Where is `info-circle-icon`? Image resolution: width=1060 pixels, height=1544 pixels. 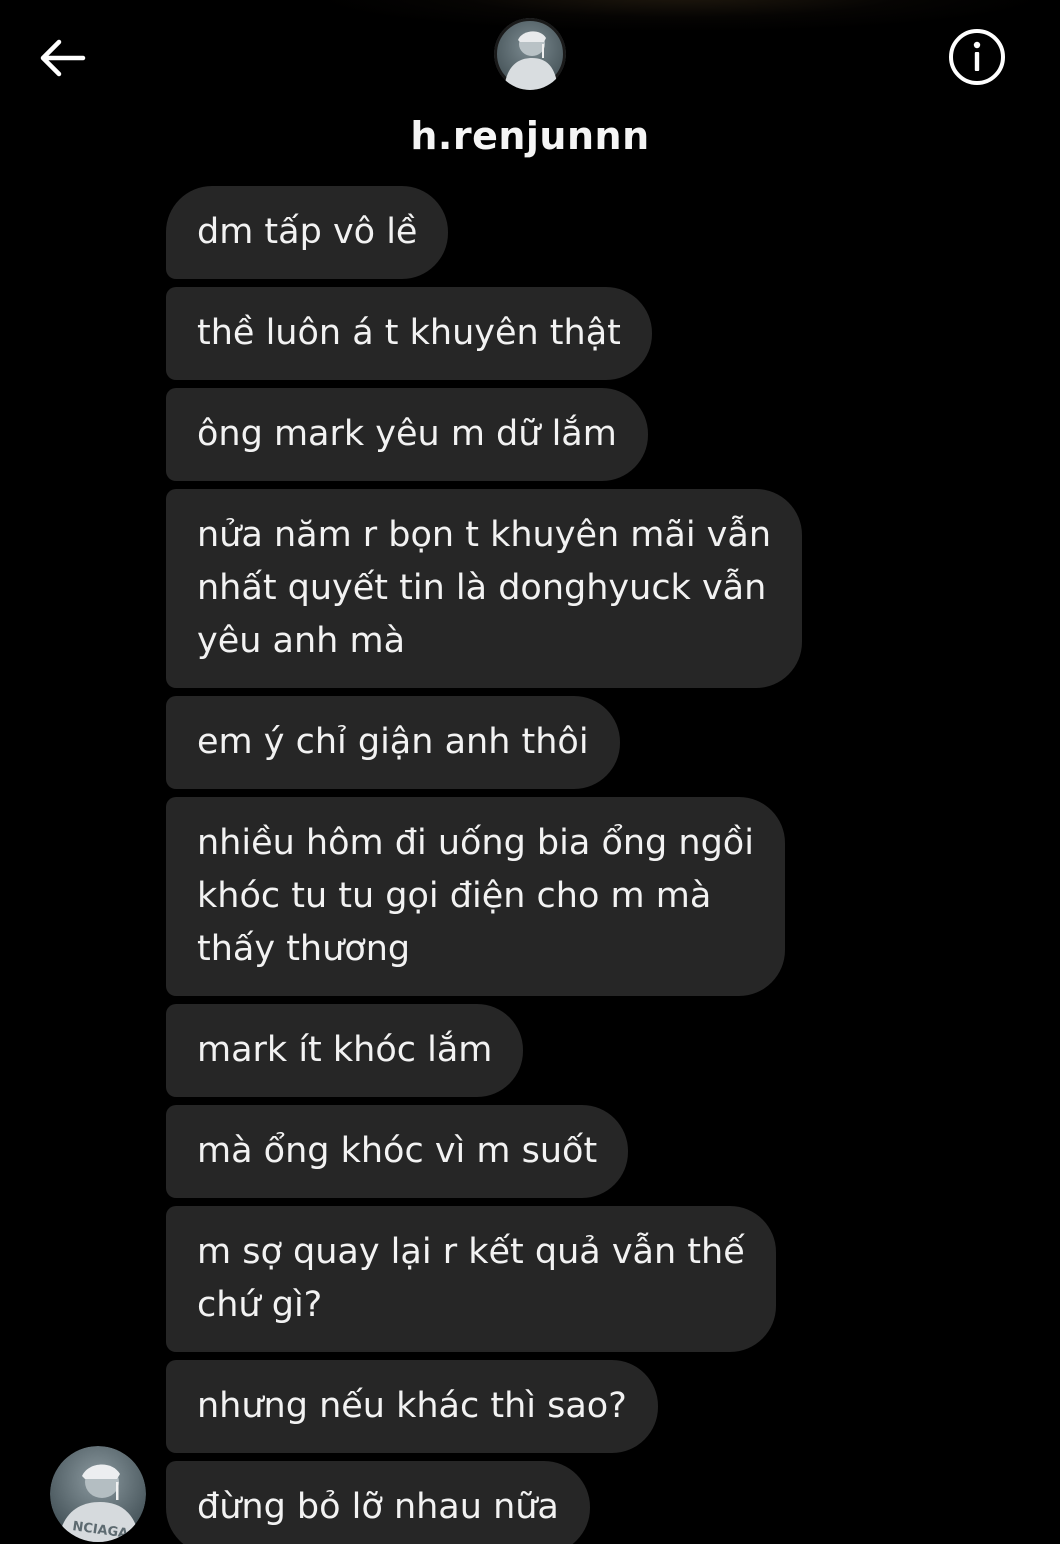
info-circle-icon is located at coordinates (977, 57).